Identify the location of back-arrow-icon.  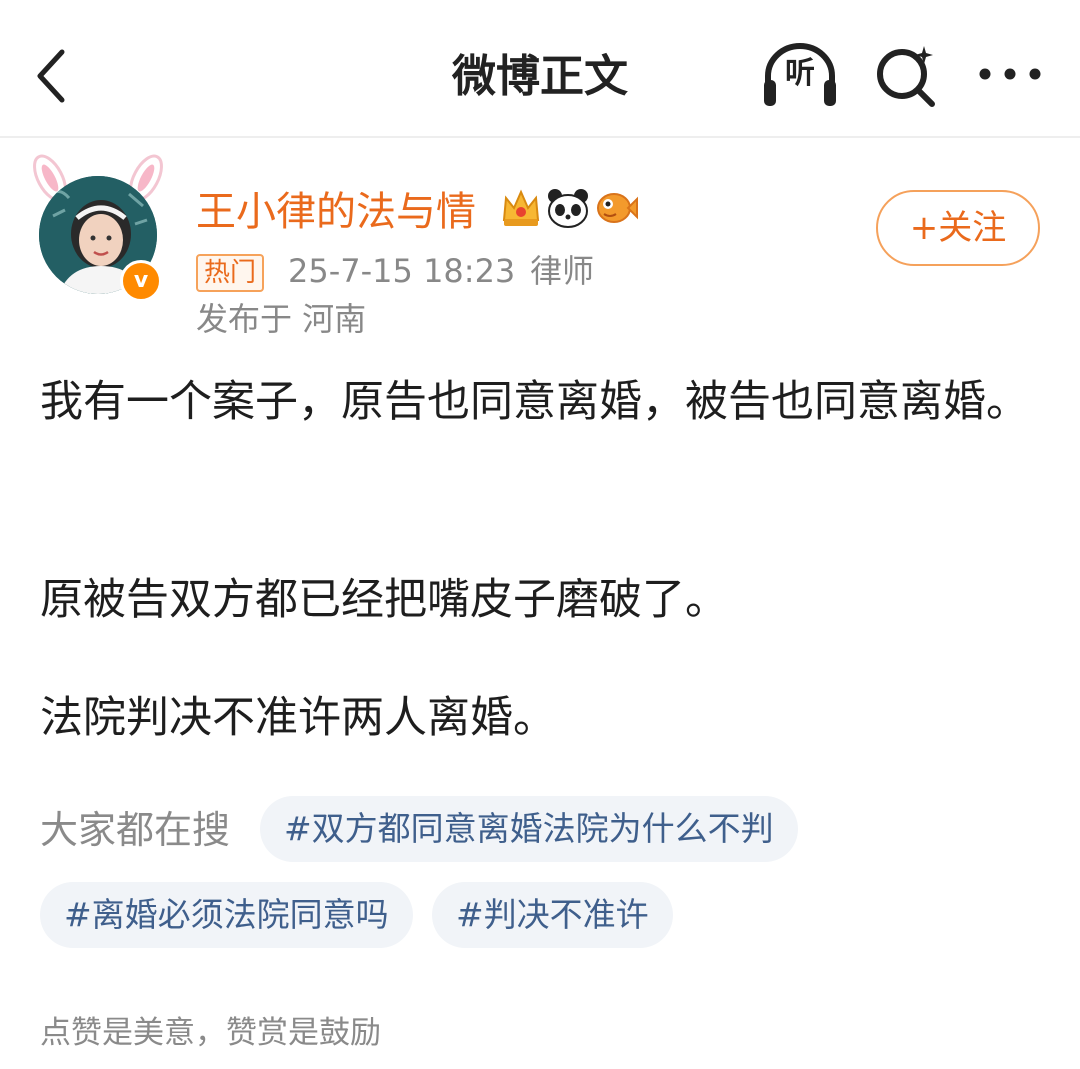
(51, 76).